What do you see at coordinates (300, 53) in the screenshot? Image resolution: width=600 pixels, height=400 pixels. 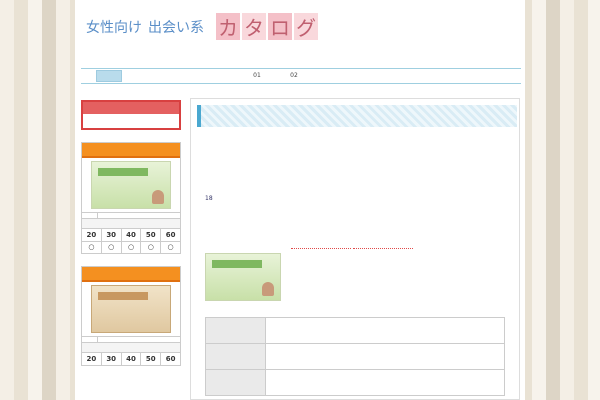 I see `site-description` at bounding box center [300, 53].